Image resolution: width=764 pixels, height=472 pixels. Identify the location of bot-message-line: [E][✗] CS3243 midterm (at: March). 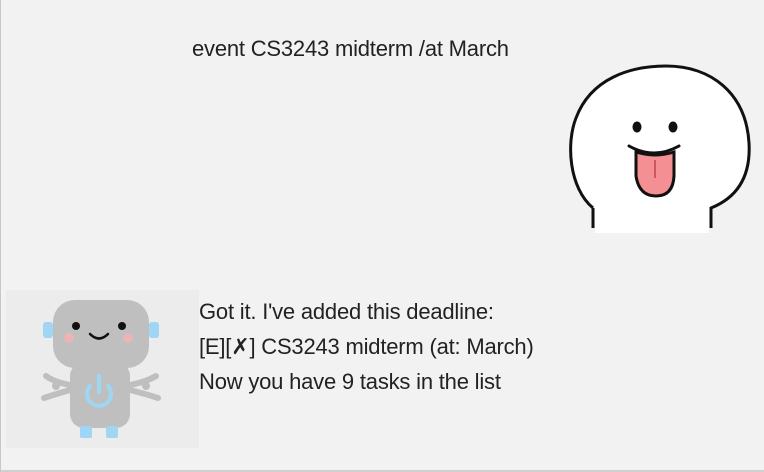
(366, 346).